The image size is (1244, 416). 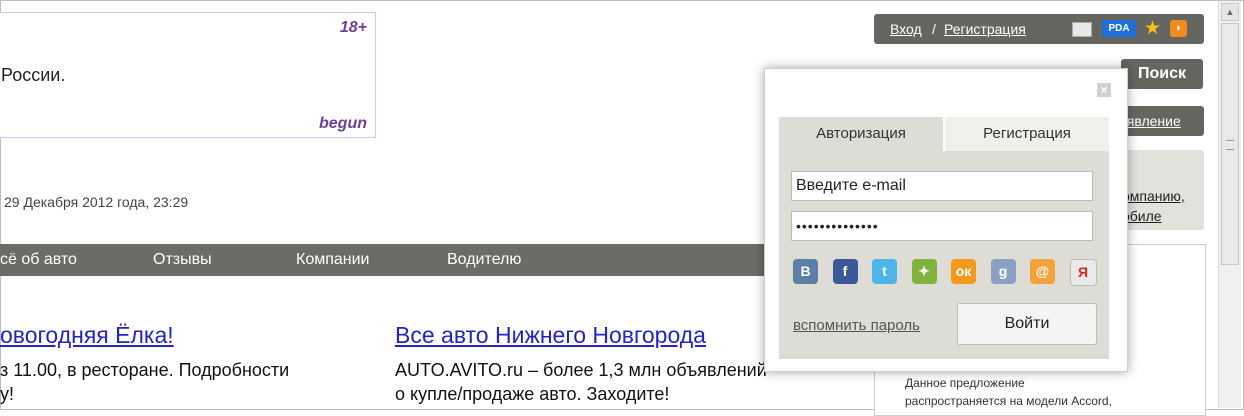 I want to click on offer-text: Данное предложение, so click(x=965, y=383).